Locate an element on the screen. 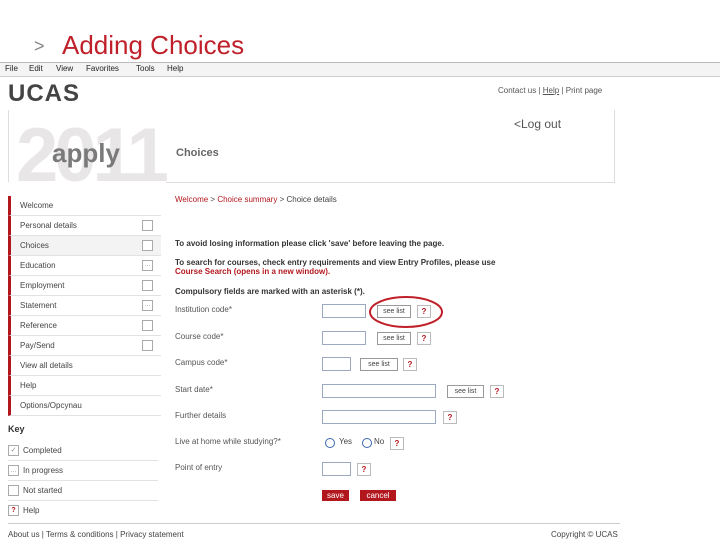 This screenshot has height=540, width=720. institution-code-input is located at coordinates (344, 311).